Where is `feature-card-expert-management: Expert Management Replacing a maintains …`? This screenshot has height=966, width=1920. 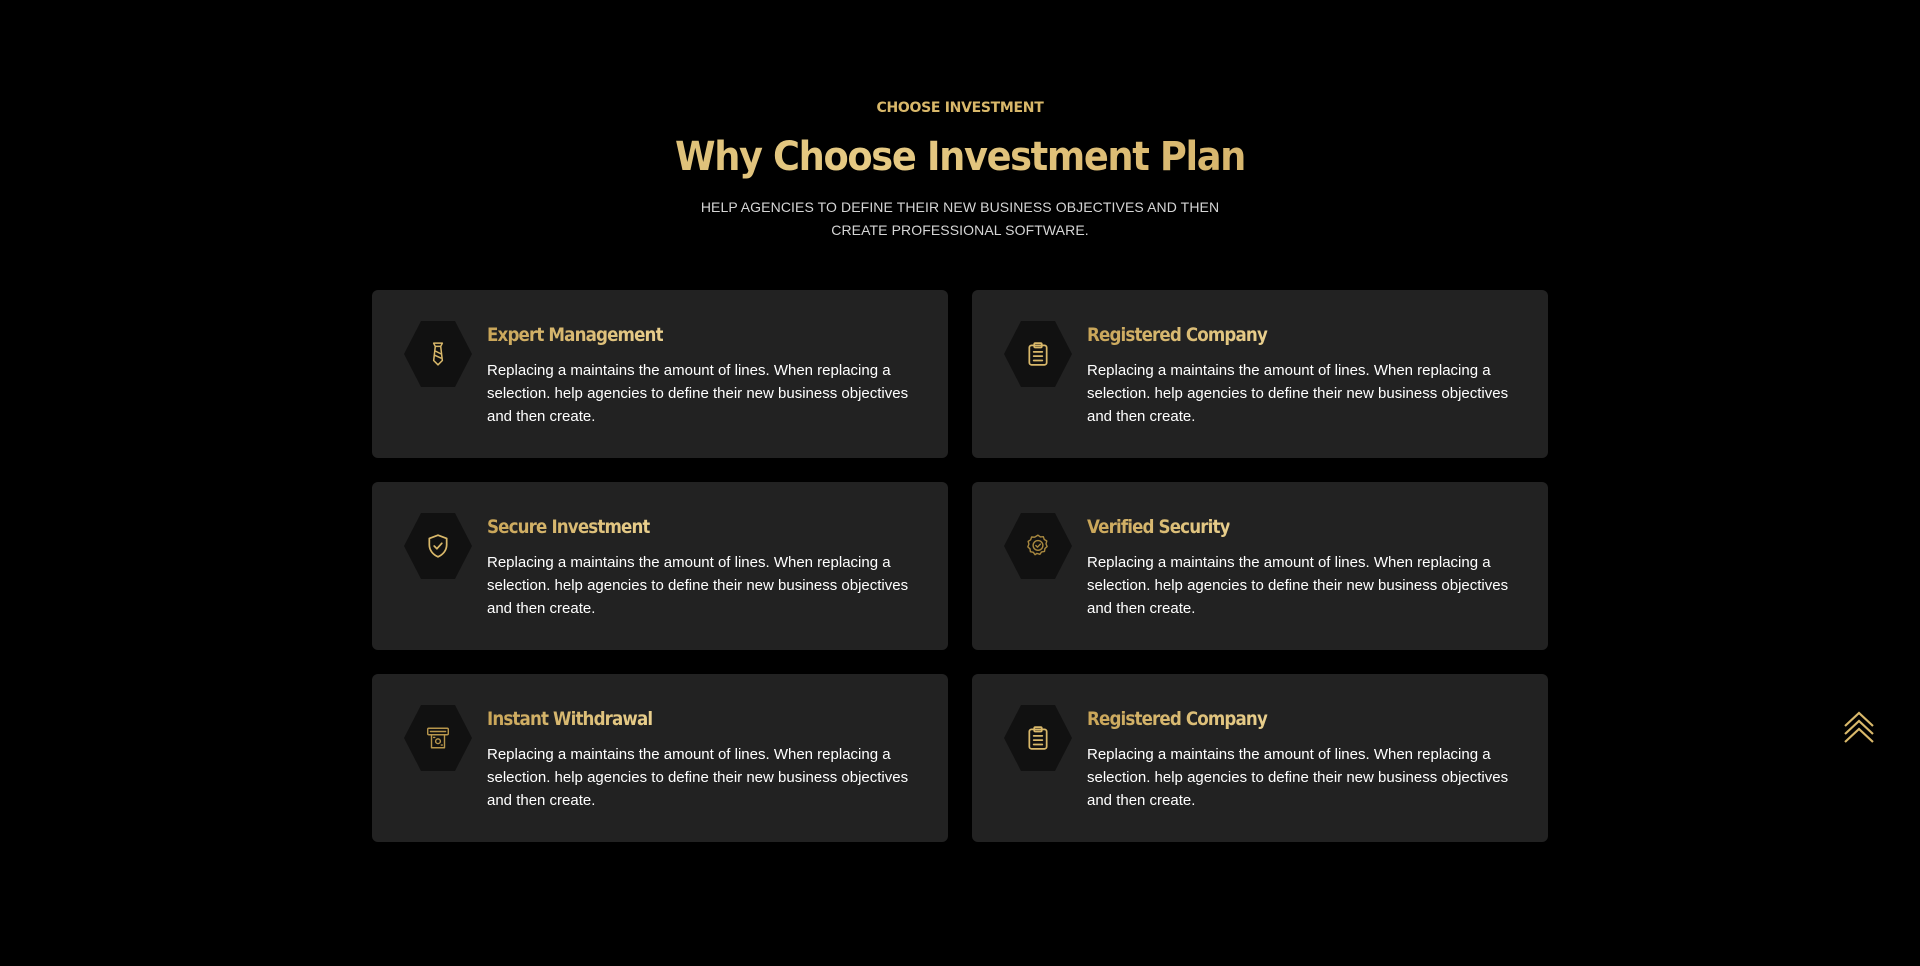
feature-card-expert-management: Expert Management Replacing a maintains … is located at coordinates (660, 374).